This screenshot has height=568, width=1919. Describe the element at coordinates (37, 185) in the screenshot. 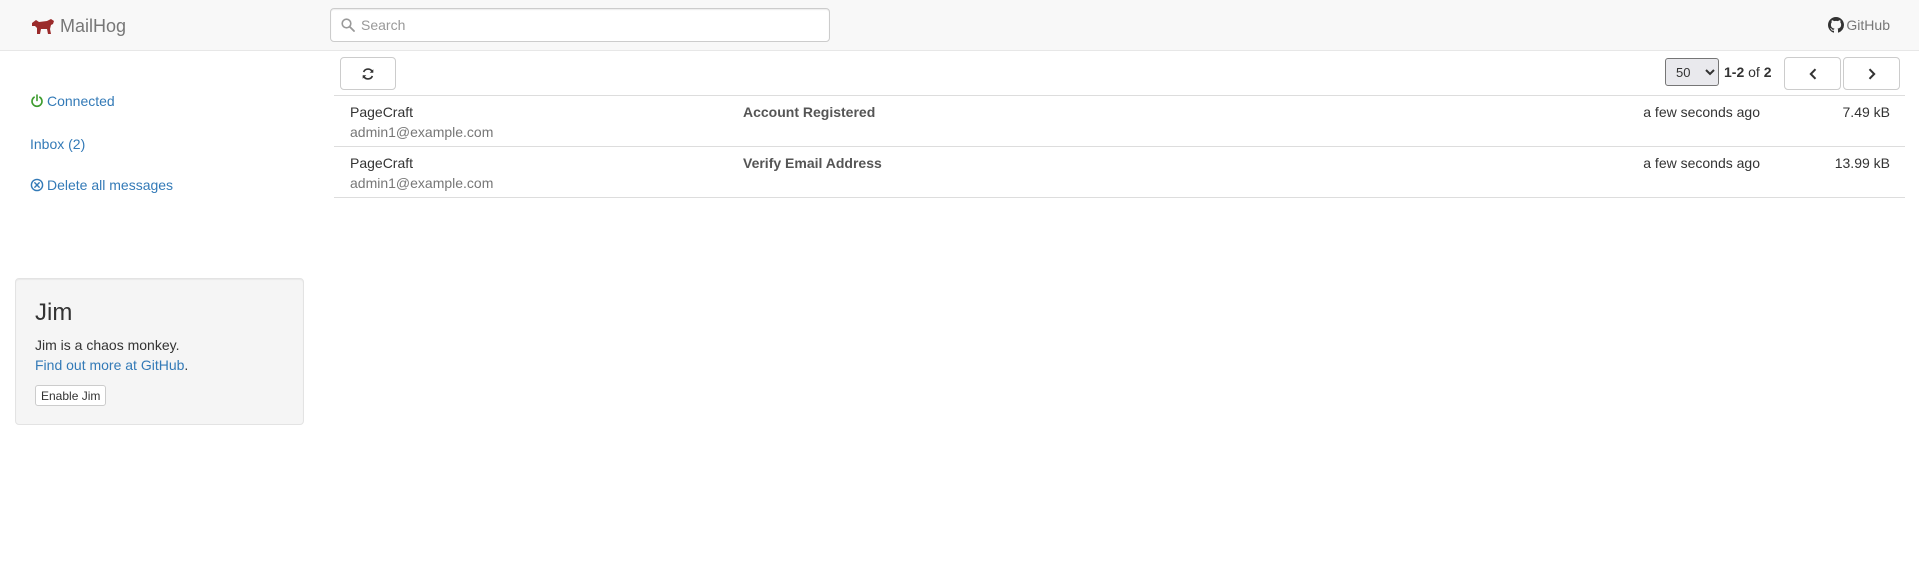

I see `circle-x-icon` at that location.